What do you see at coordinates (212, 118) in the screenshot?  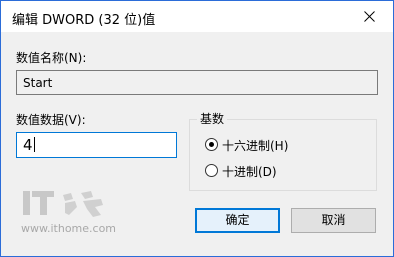 I see `base-group-title: 基数` at bounding box center [212, 118].